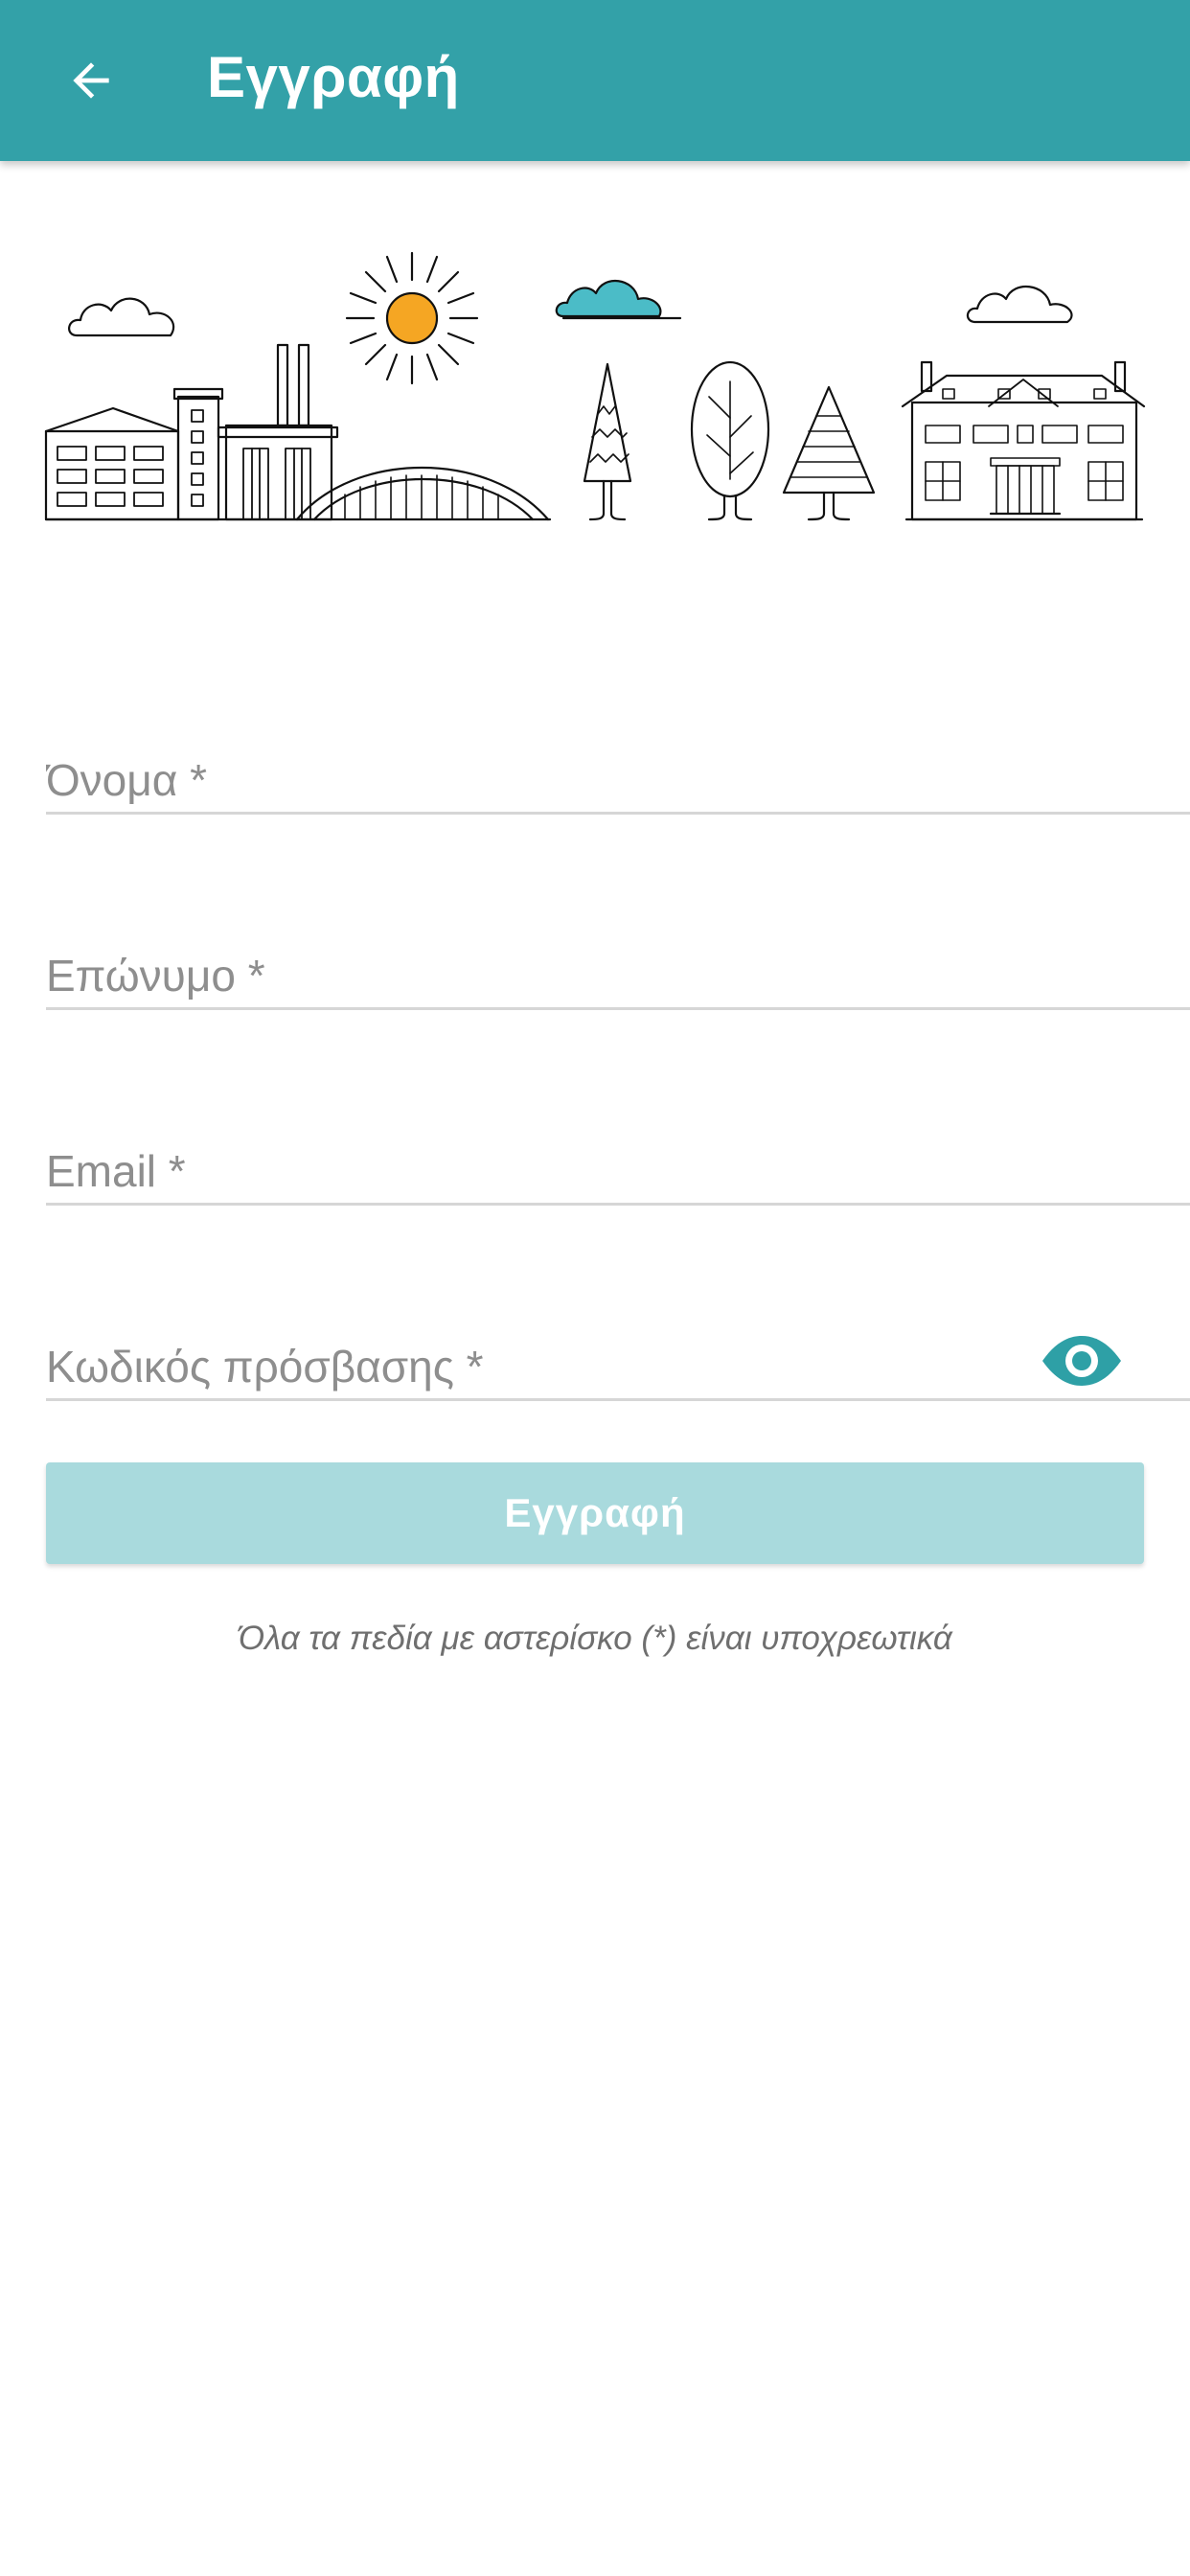 The image size is (1190, 2576). I want to click on bridge-icon, so click(422, 494).